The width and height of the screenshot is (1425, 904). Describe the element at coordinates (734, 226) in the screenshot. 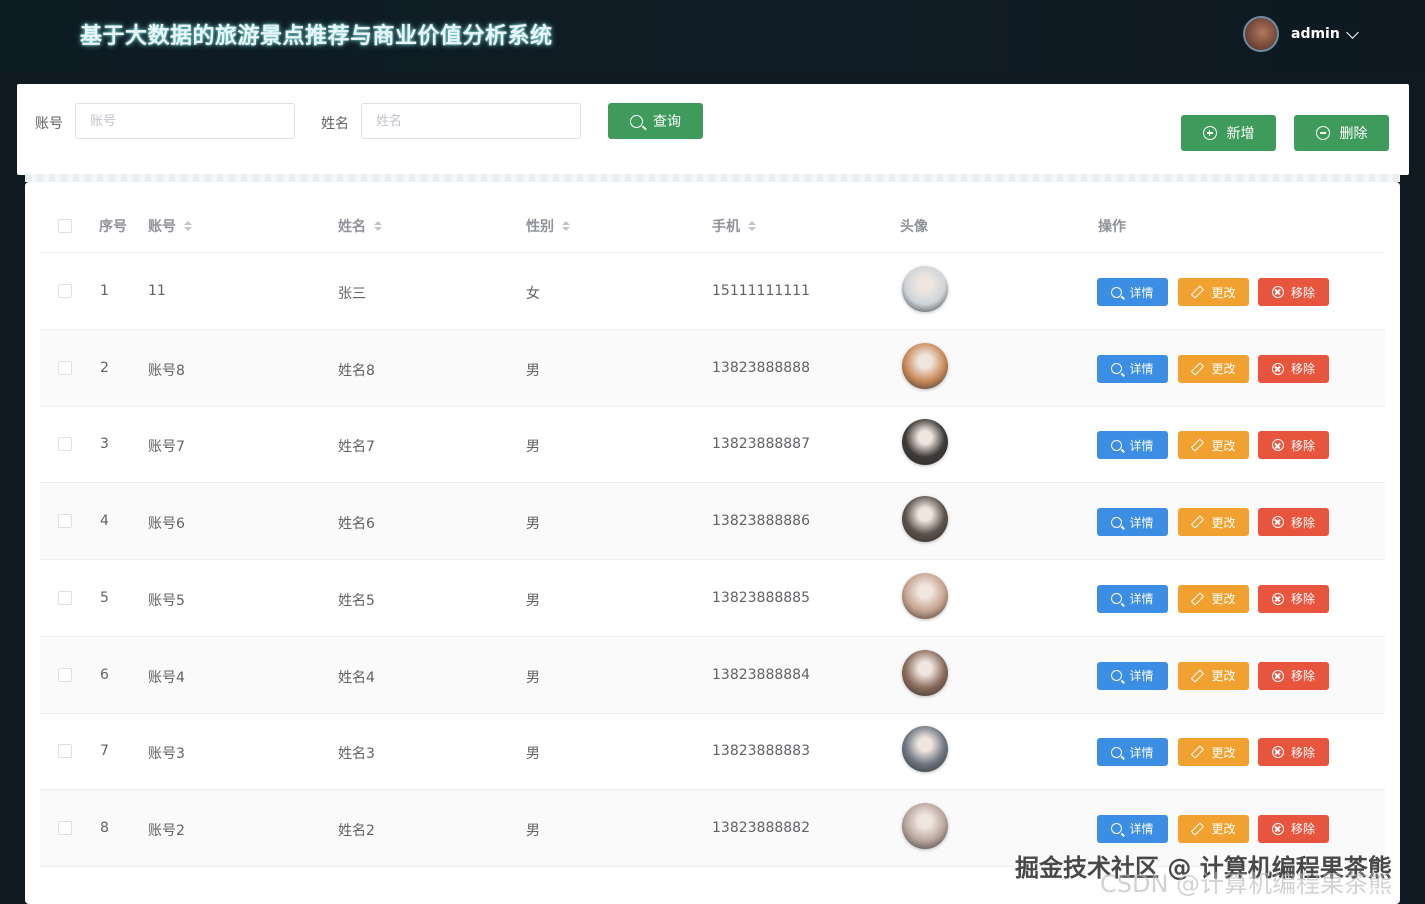

I see `header-phone: 手机` at that location.